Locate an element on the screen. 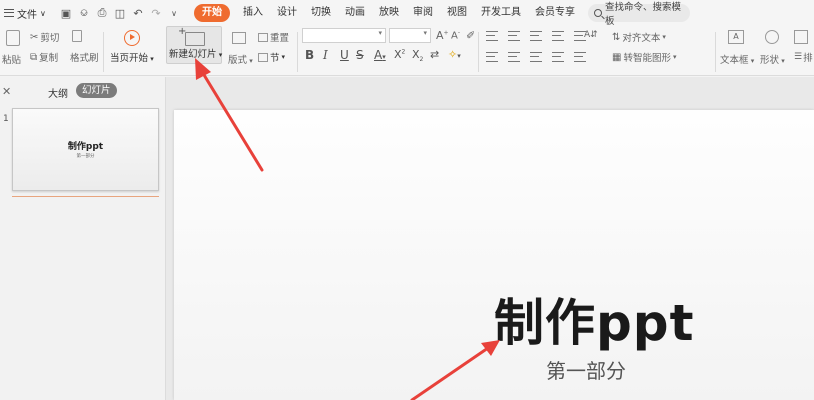 This screenshot has width=814, height=400. subscript-icon: X2 is located at coordinates (417, 55).